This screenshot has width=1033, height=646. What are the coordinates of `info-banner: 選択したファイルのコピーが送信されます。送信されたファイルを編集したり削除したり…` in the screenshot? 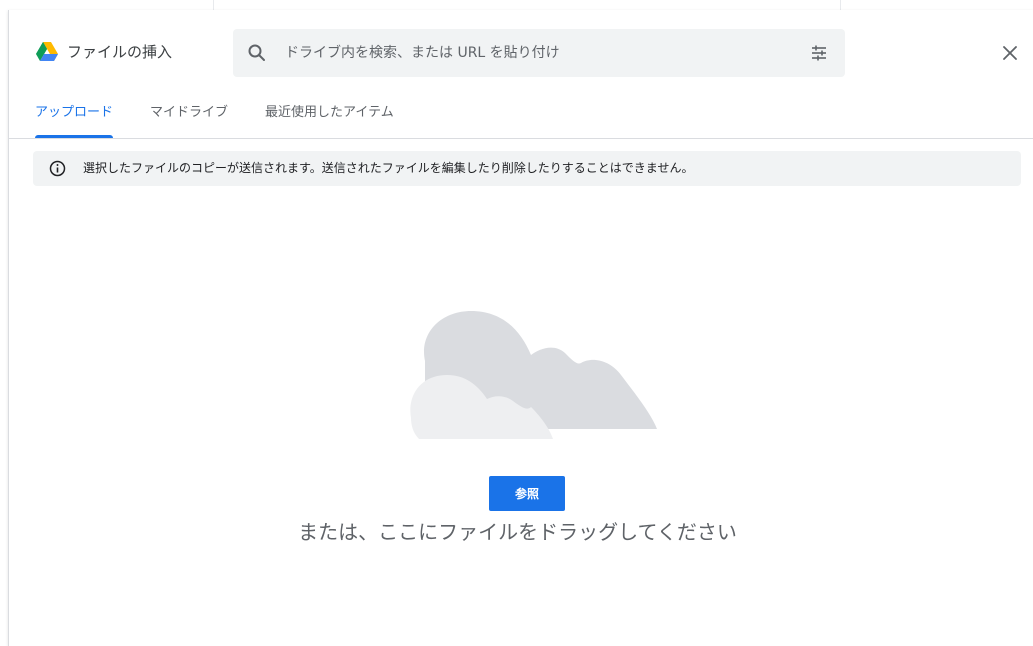 It's located at (527, 168).